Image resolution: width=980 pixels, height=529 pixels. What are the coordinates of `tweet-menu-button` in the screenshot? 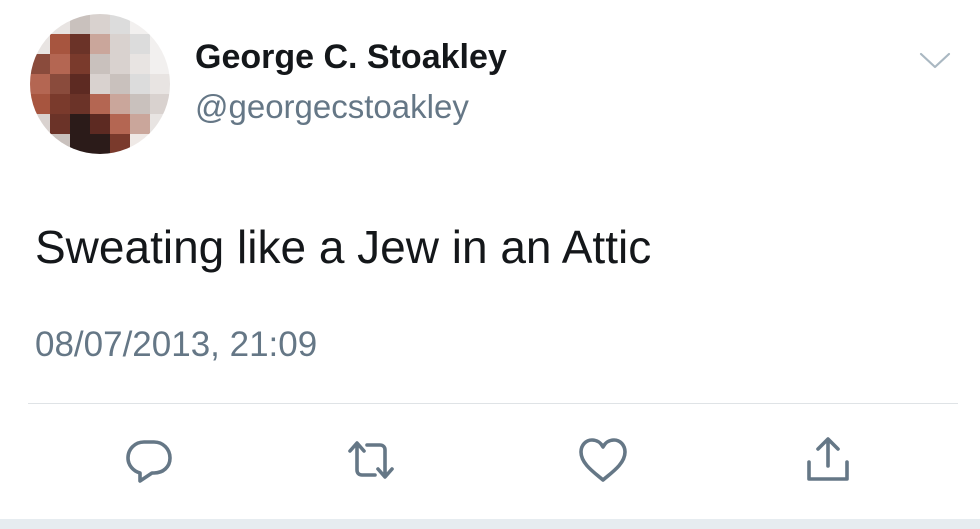 It's located at (935, 60).